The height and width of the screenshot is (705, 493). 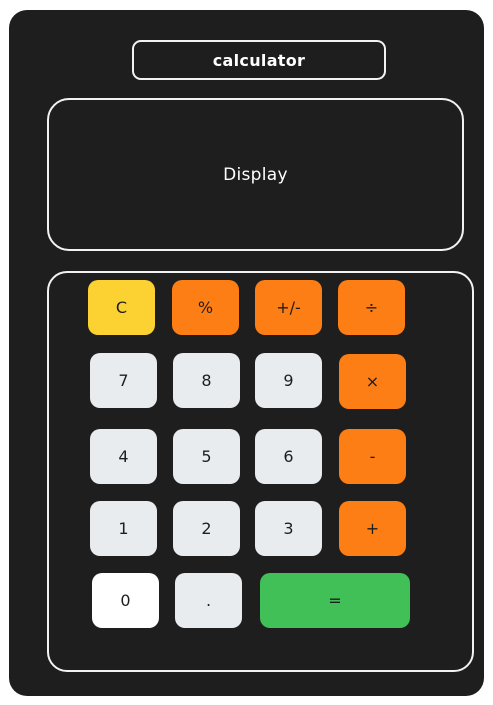 What do you see at coordinates (123, 380) in the screenshot?
I see `digit-7-button: 7` at bounding box center [123, 380].